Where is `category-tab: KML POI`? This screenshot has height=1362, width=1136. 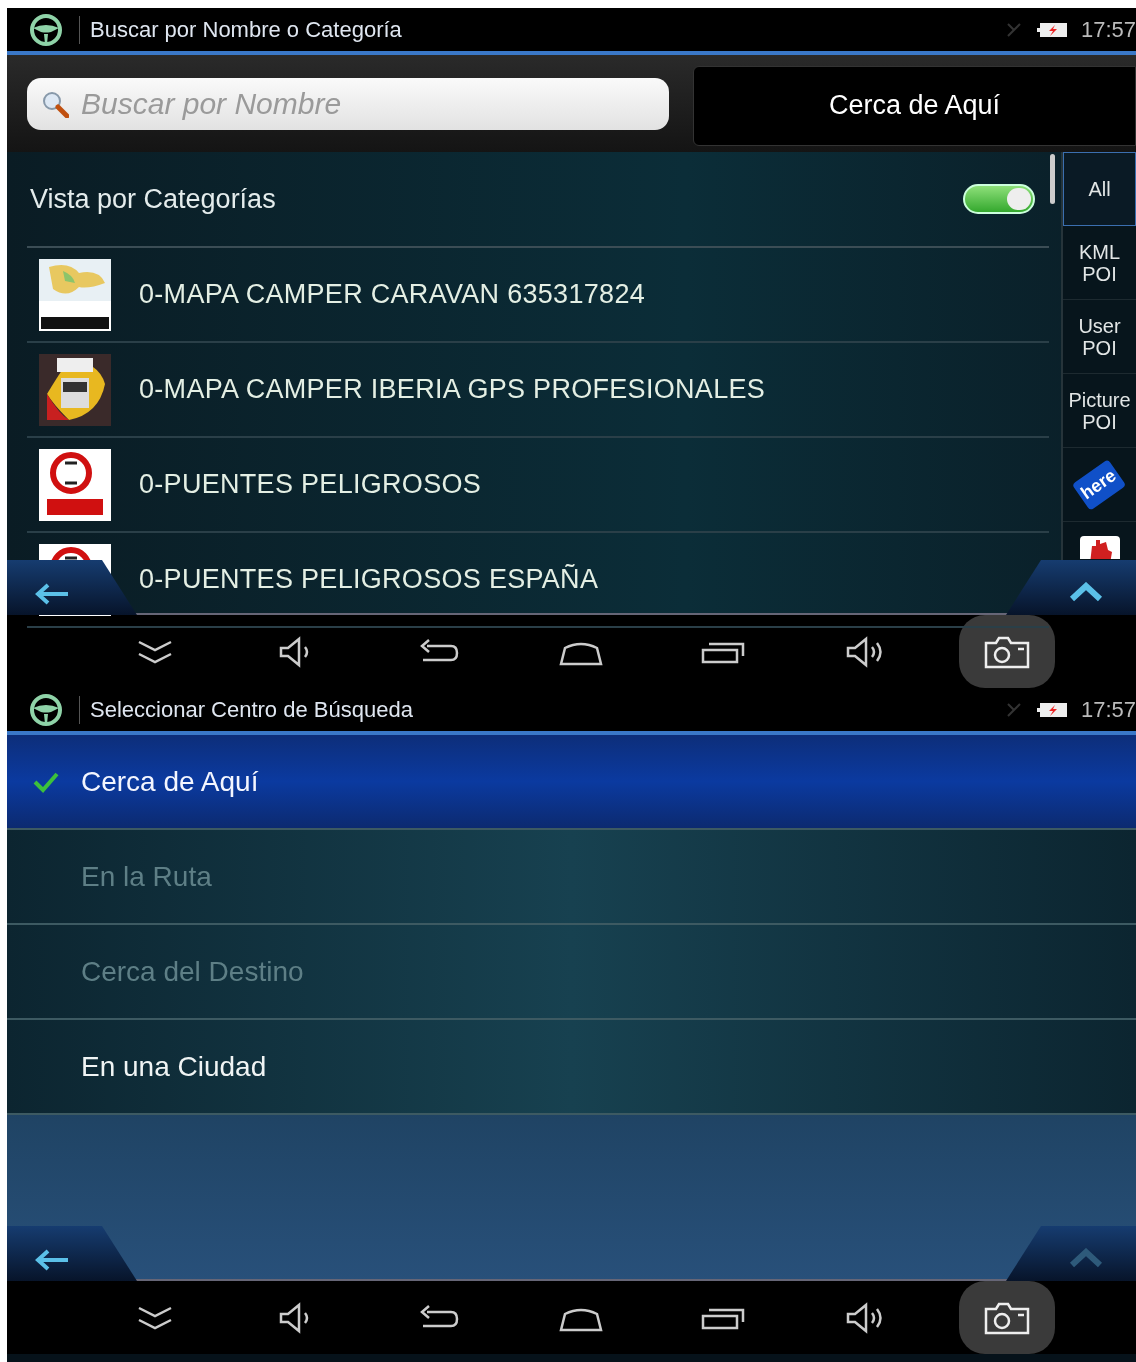
category-tab: KML POI is located at coordinates (1099, 263).